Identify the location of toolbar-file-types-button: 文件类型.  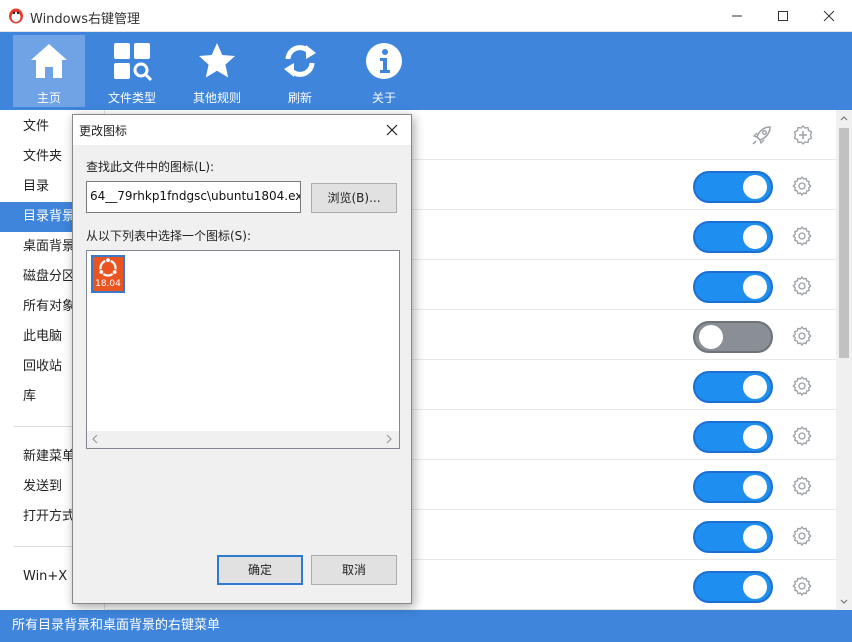
(132, 71).